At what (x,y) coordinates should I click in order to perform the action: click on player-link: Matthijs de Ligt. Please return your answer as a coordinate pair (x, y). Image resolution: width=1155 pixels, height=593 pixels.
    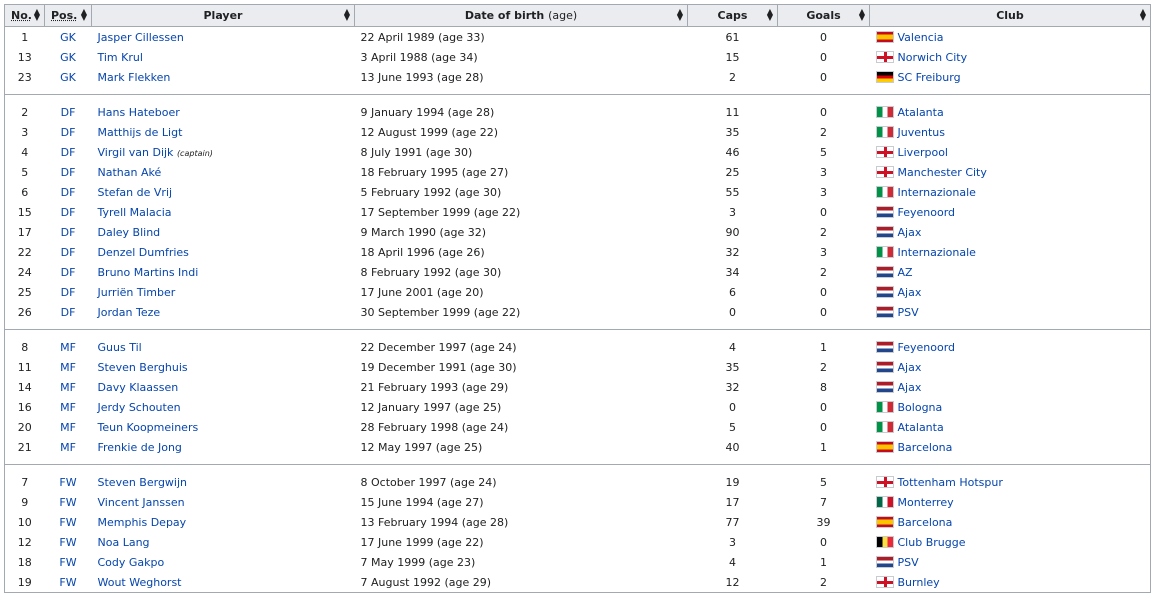
    Looking at the image, I should click on (140, 132).